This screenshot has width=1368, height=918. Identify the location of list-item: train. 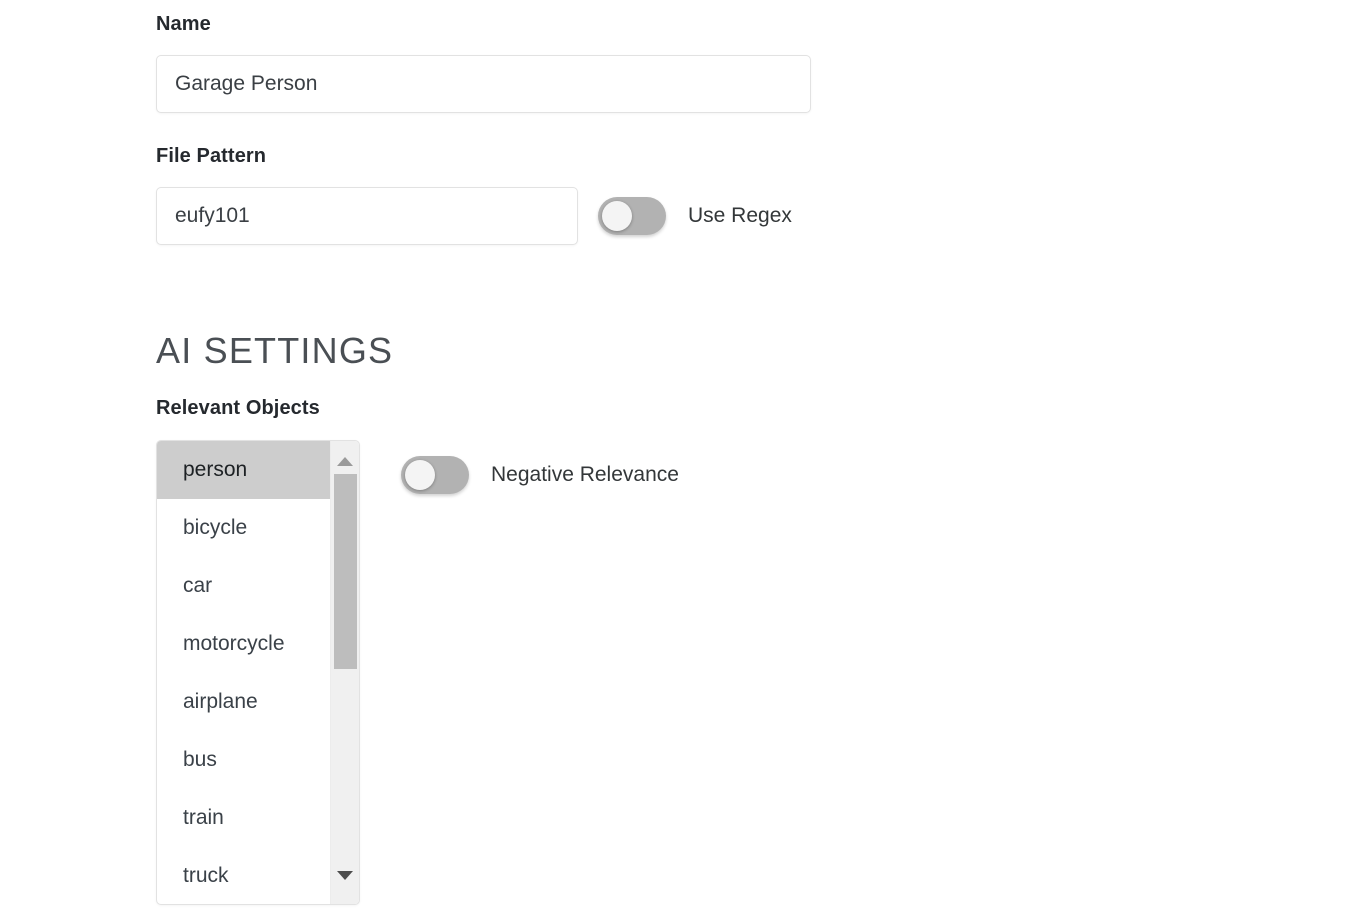
(243, 818).